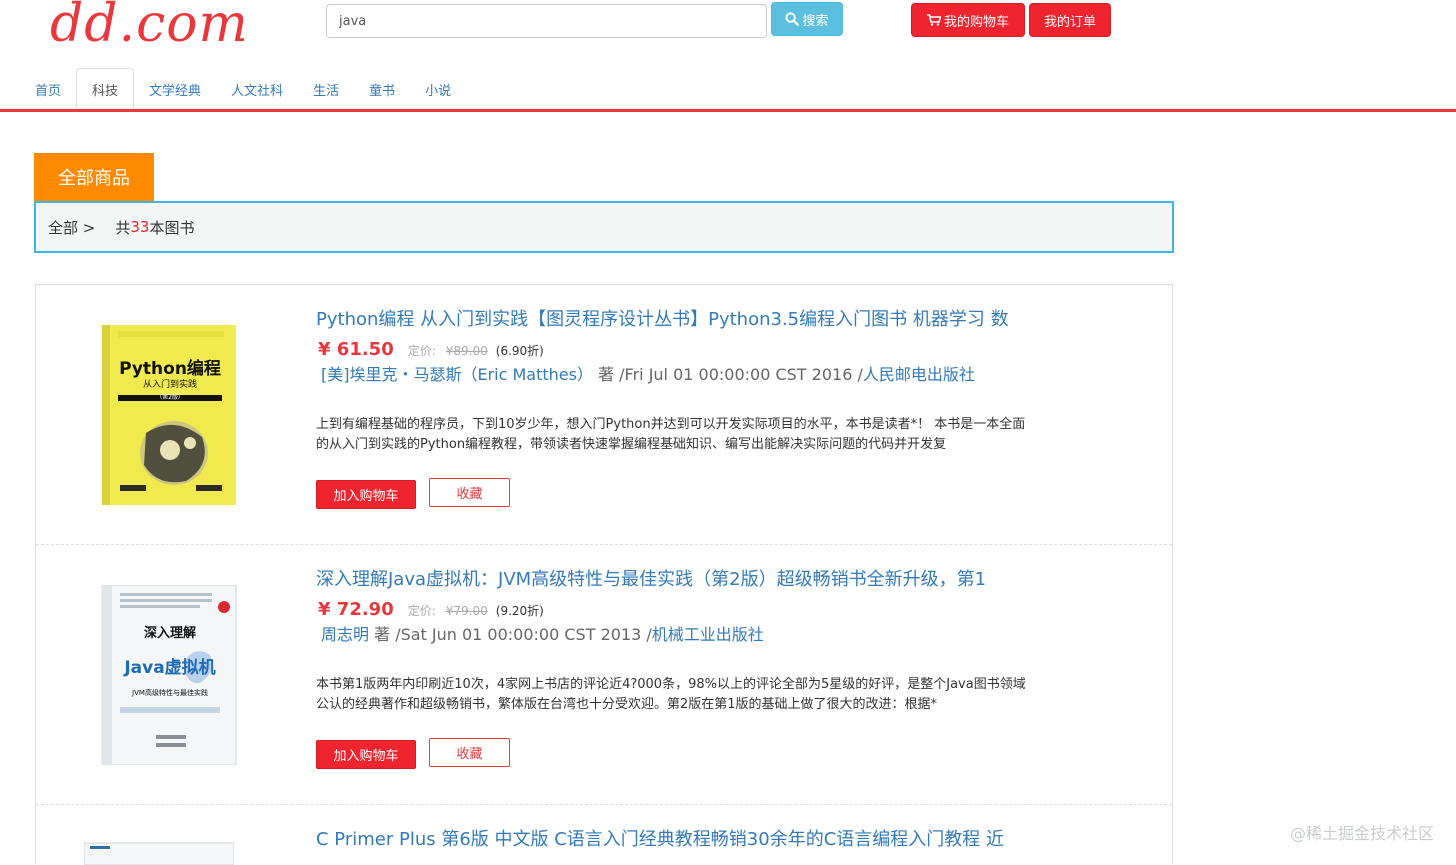 This screenshot has height=865, width=1456. What do you see at coordinates (1362, 833) in the screenshot?
I see `watermark: @稀土掘金技术社区` at bounding box center [1362, 833].